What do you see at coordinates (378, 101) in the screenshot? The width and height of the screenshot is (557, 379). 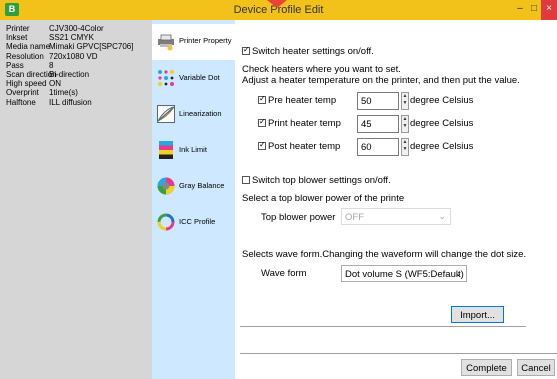 I see `pre-heater-temp-input: 50` at bounding box center [378, 101].